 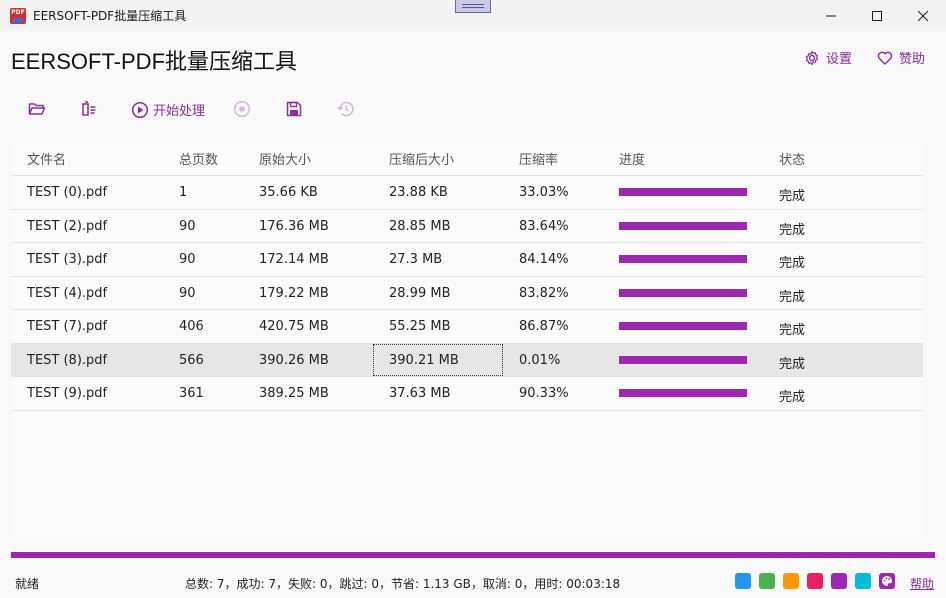 What do you see at coordinates (839, 581) in the screenshot?
I see `theme-swatch-purple` at bounding box center [839, 581].